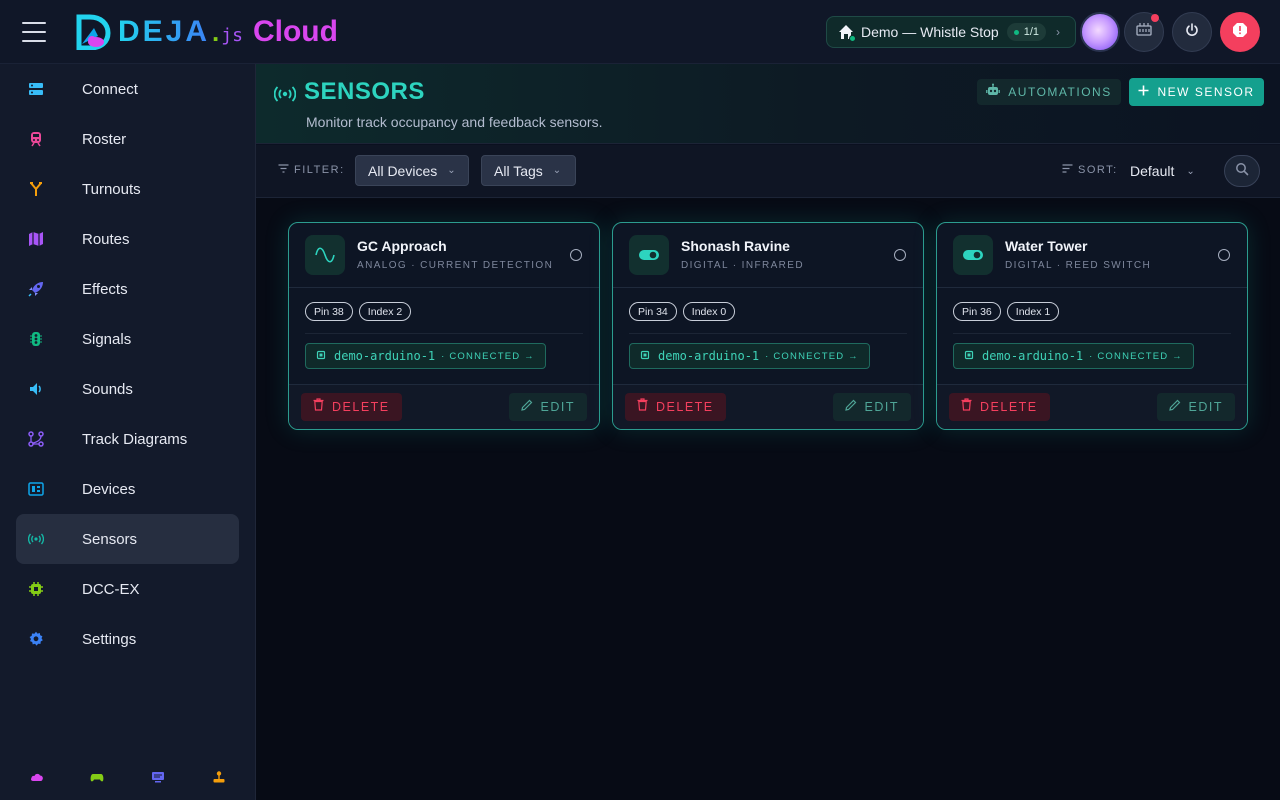 The height and width of the screenshot is (800, 1280). What do you see at coordinates (111, 189) in the screenshot?
I see `sidebar-item-label: Turnouts` at bounding box center [111, 189].